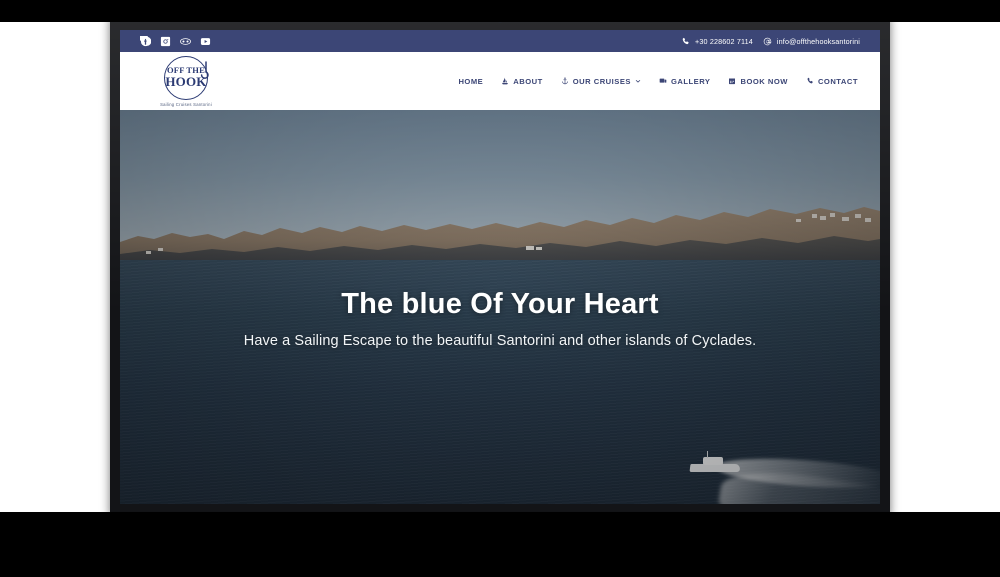 The image size is (1000, 577). Describe the element at coordinates (185, 41) in the screenshot. I see `tripadvisor-icon` at that location.